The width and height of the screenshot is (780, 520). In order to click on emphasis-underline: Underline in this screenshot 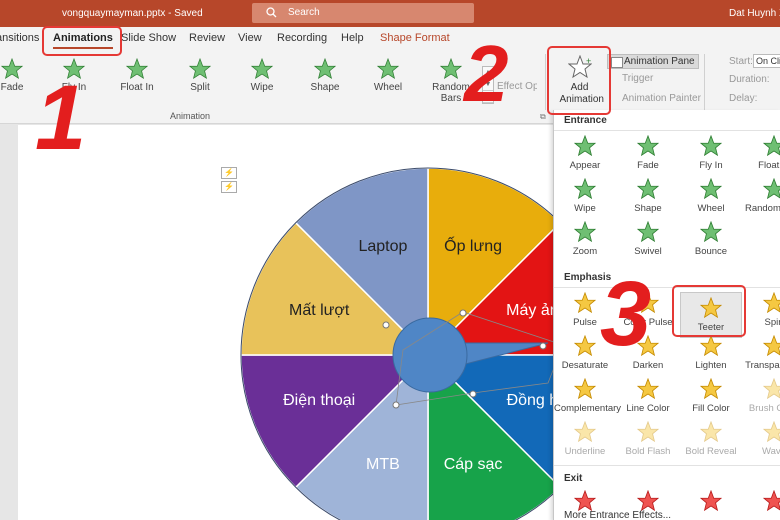, I will do `click(585, 439)`.